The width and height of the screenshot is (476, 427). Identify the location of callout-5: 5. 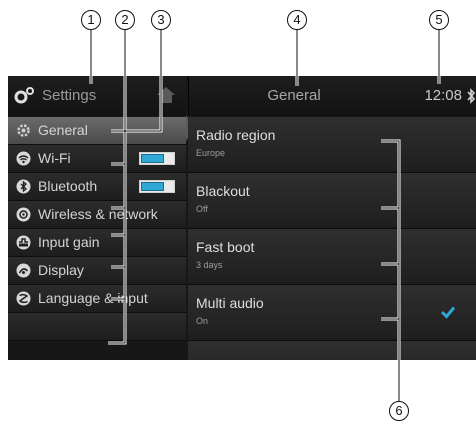
(439, 20).